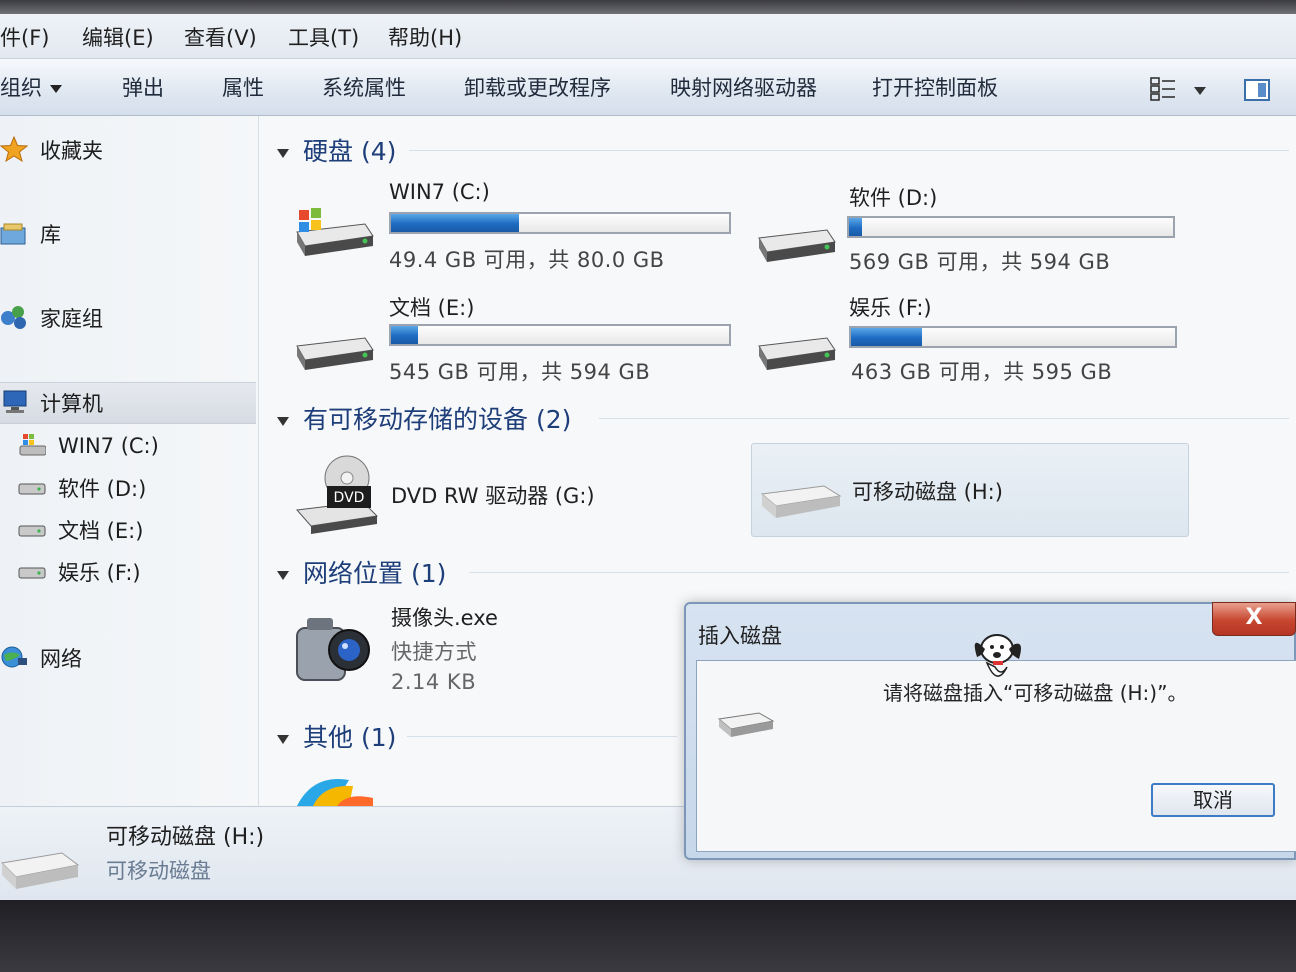 The width and height of the screenshot is (1296, 972). What do you see at coordinates (648, 936) in the screenshot?
I see `monitor-bezel-bottom` at bounding box center [648, 936].